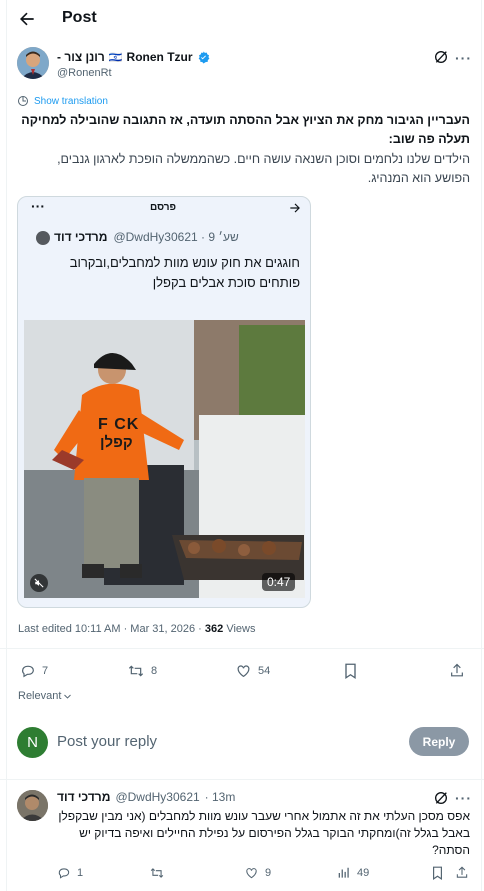 This screenshot has width=484, height=891. What do you see at coordinates (214, 629) in the screenshot?
I see `view-count: 362` at bounding box center [214, 629].